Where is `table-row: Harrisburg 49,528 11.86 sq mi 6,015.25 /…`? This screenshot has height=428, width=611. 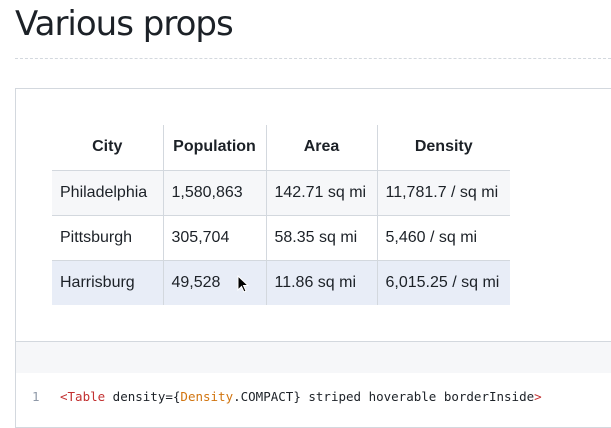 table-row: Harrisburg 49,528 11.86 sq mi 6,015.25 /… is located at coordinates (281, 282).